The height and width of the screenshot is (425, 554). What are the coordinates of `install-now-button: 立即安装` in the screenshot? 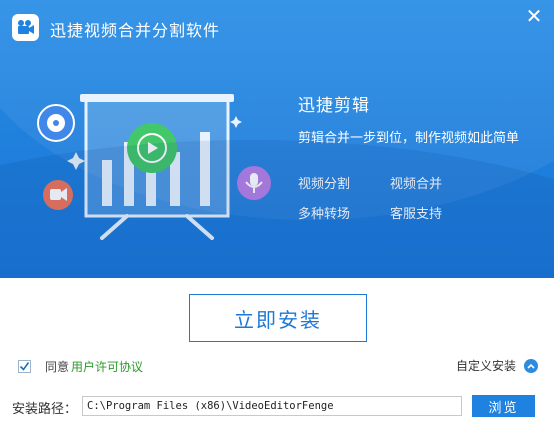 It's located at (278, 318).